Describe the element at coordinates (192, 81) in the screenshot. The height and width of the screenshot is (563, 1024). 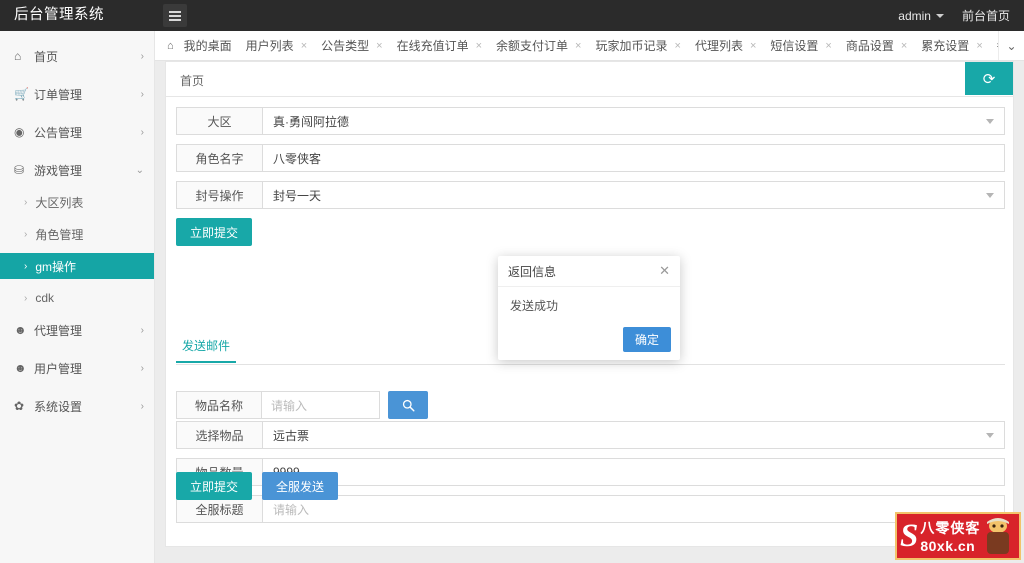
I see `breadcrumb: 首页` at that location.